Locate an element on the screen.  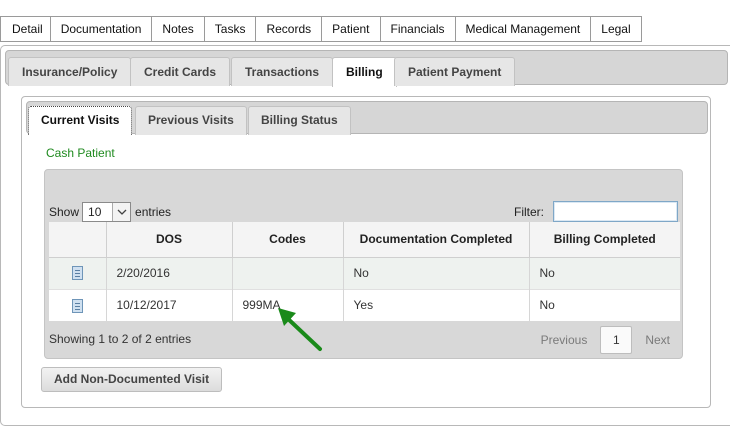
entries-select: 10 is located at coordinates (107, 212).